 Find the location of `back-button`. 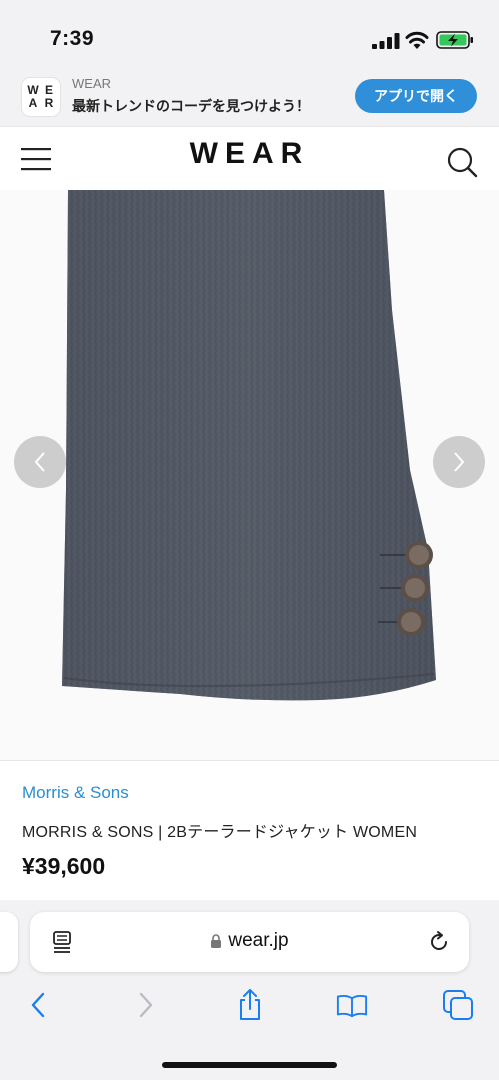

back-button is located at coordinates (38, 1005).